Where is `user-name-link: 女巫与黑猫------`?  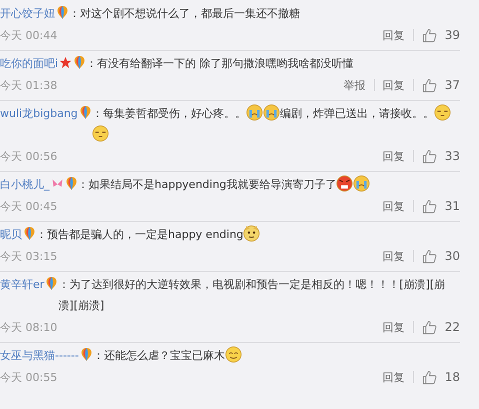
user-name-link: 女巫与黑猫------ is located at coordinates (39, 355).